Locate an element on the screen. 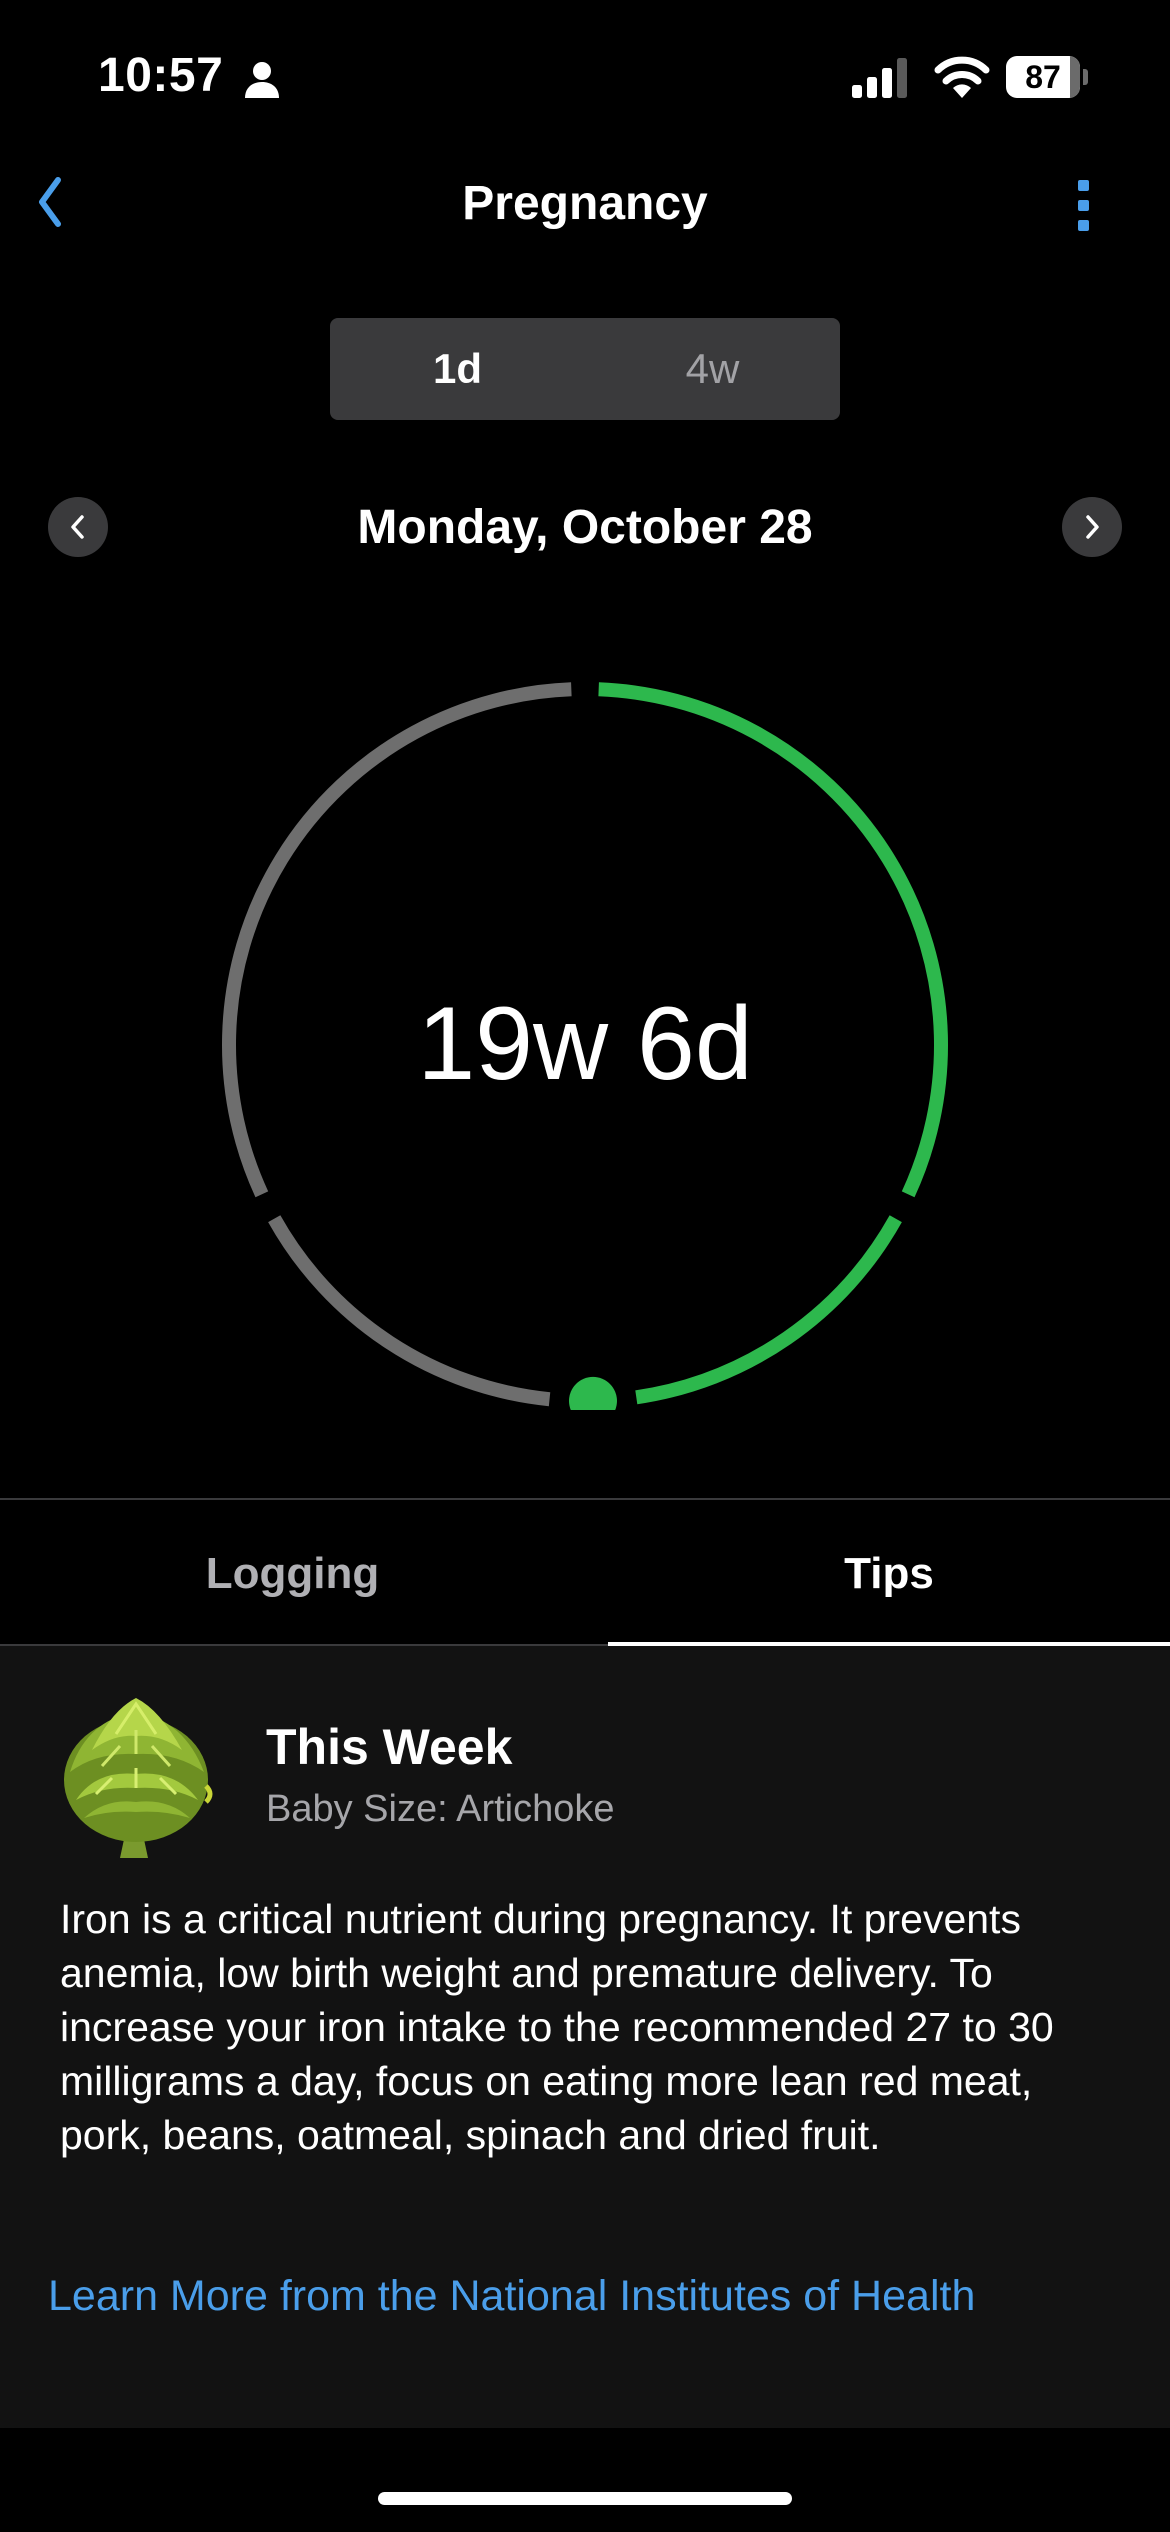  range-option-4w: 4w is located at coordinates (712, 369).